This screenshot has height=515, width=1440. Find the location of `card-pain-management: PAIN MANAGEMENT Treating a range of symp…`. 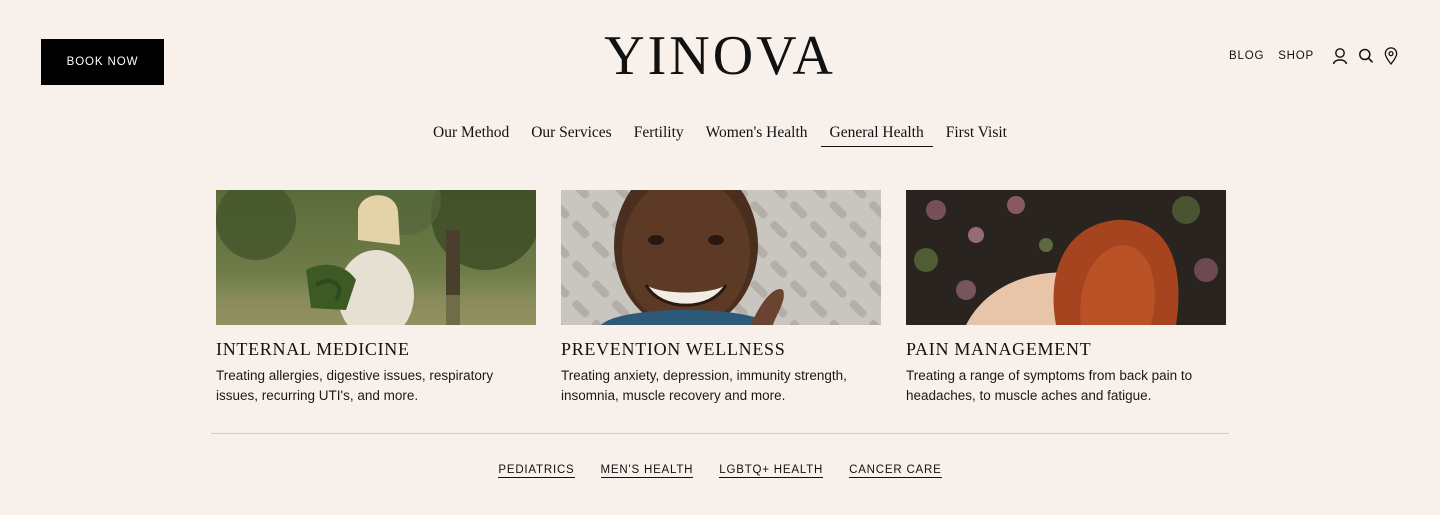

card-pain-management: PAIN MANAGEMENT Treating a range of symp… is located at coordinates (1066, 298).